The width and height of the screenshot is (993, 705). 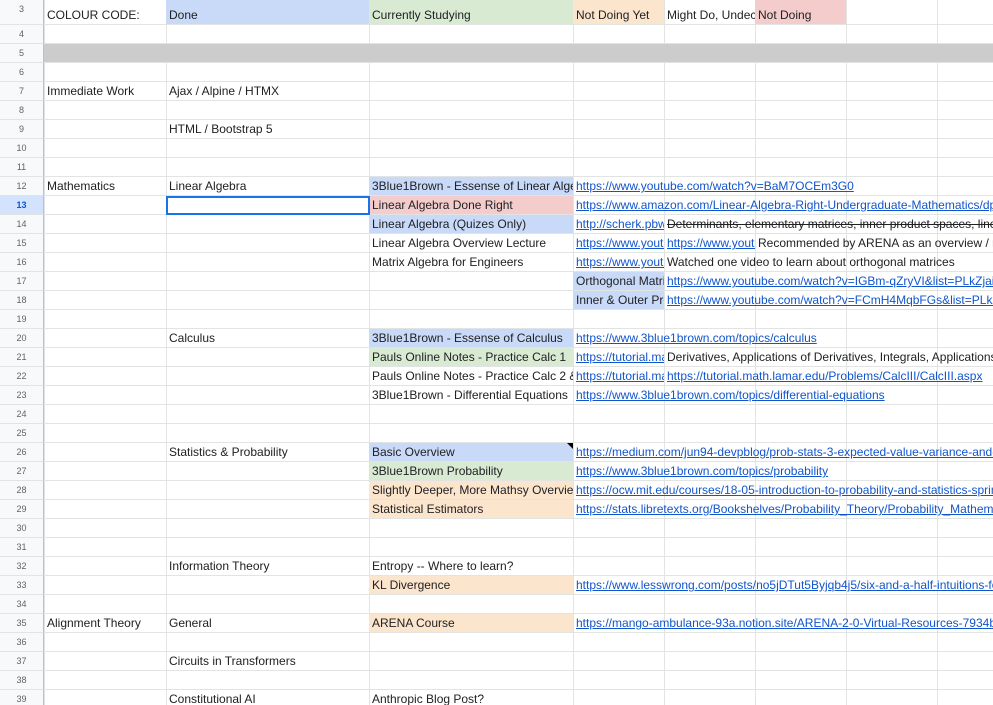 I want to click on row-header-19: 19, so click(x=22, y=319).